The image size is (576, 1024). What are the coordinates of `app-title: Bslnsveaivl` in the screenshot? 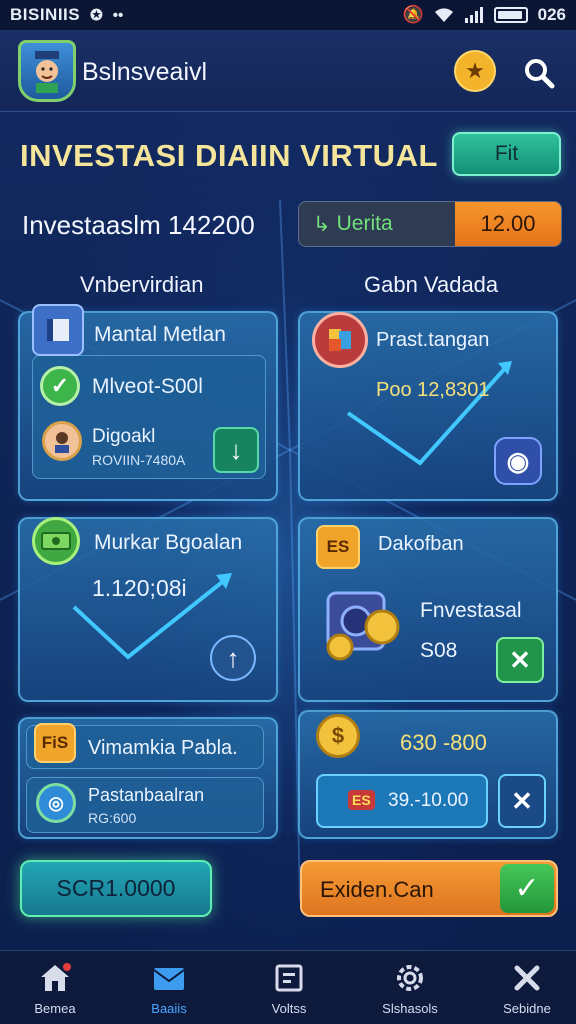 It's located at (145, 72).